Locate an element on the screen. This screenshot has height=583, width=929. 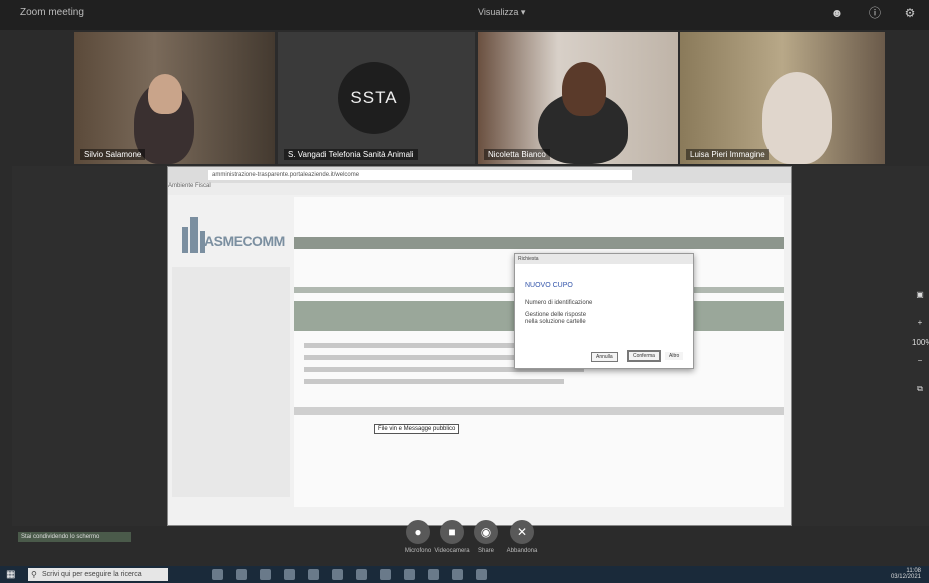
avatar: SSTA is located at coordinates (374, 98).